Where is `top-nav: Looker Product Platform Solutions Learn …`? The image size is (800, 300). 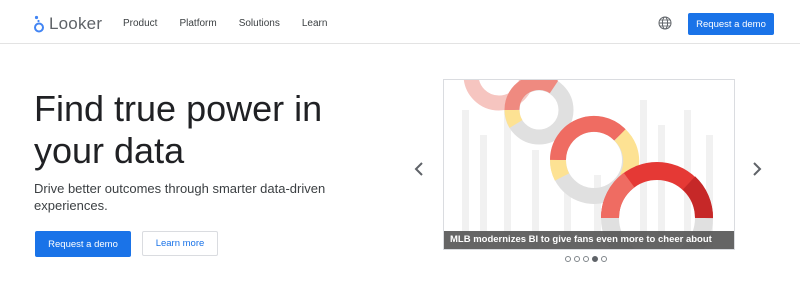 top-nav: Looker Product Platform Solutions Learn … is located at coordinates (400, 22).